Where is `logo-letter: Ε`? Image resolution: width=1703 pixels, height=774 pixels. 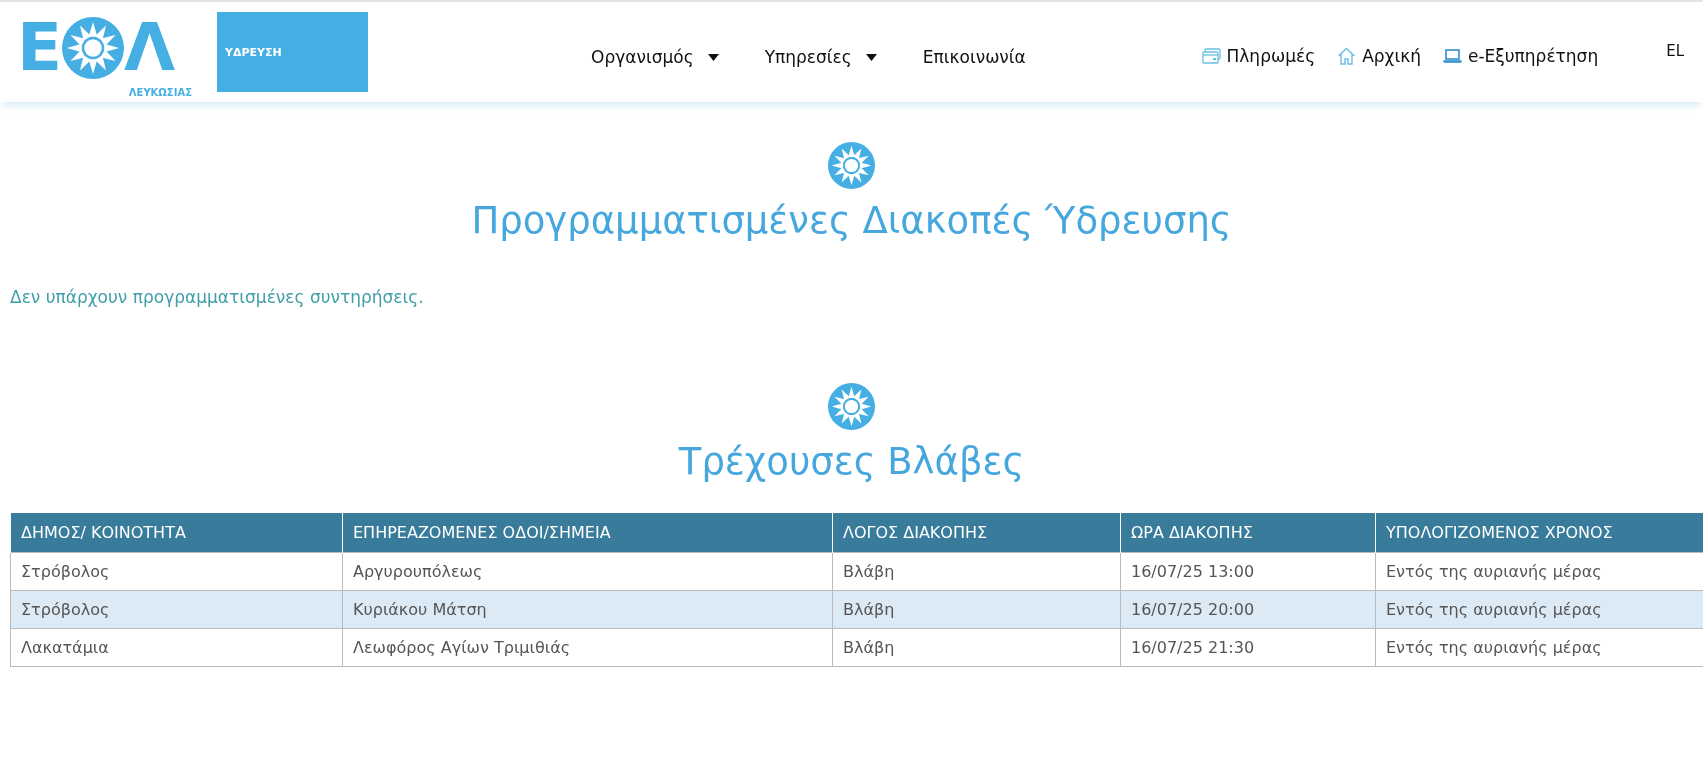
logo-letter: Ε is located at coordinates (40, 48).